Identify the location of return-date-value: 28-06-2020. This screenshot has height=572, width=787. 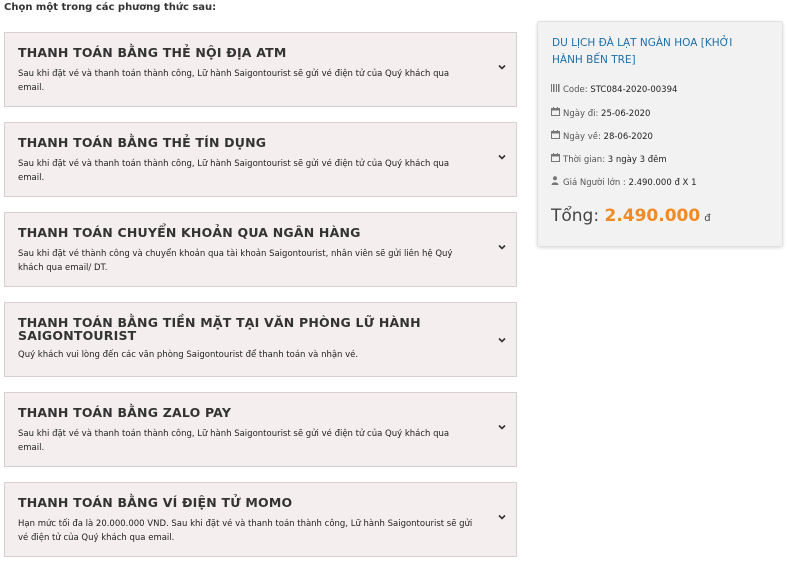
(628, 137).